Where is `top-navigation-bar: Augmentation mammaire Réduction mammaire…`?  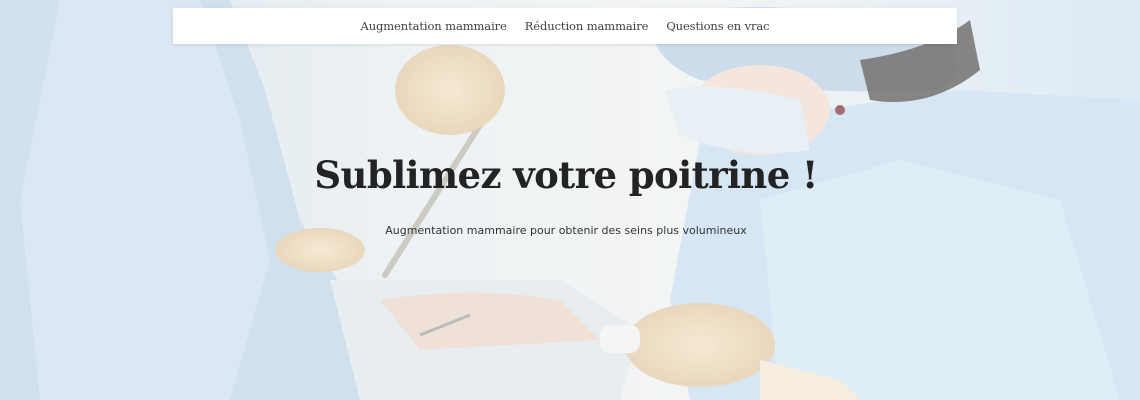
top-navigation-bar: Augmentation mammaire Réduction mammaire… is located at coordinates (565, 26).